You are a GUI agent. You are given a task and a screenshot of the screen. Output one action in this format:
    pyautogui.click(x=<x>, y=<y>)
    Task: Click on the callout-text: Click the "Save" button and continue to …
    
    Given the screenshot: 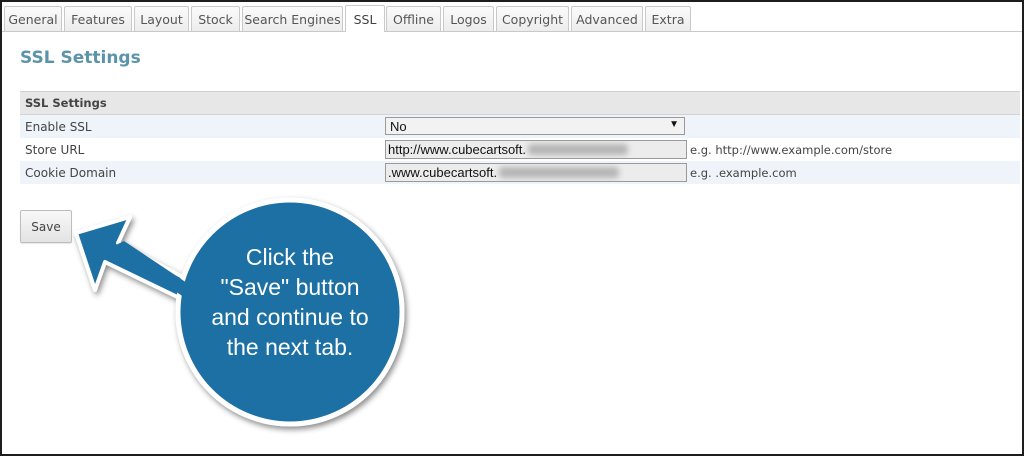 What is the action you would take?
    pyautogui.click(x=290, y=302)
    